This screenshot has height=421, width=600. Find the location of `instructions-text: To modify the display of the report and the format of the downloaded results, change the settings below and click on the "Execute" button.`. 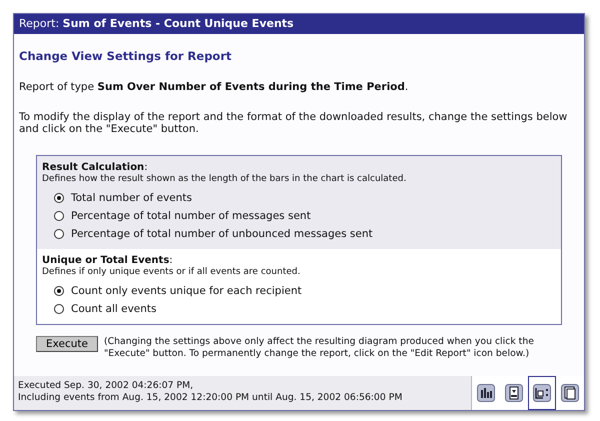

instructions-text: To modify the display of the report and the format of the downloaded results, change the settings below and click on the "Execute" button. is located at coordinates (293, 123).